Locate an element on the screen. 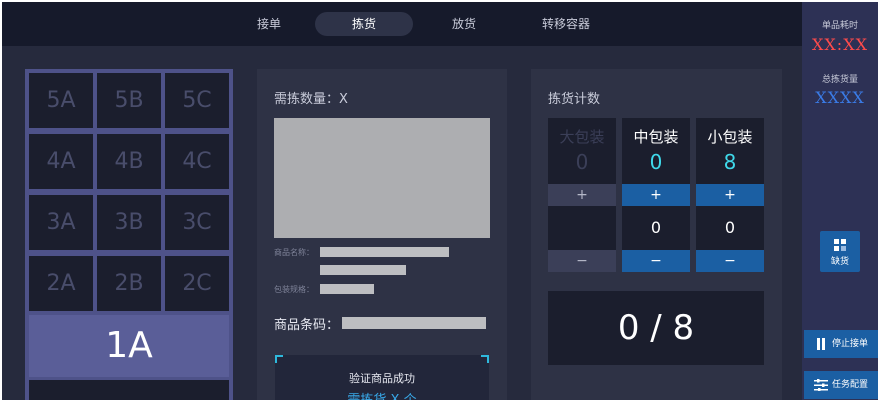  package-spec-label: 包装规格： is located at coordinates (294, 289).